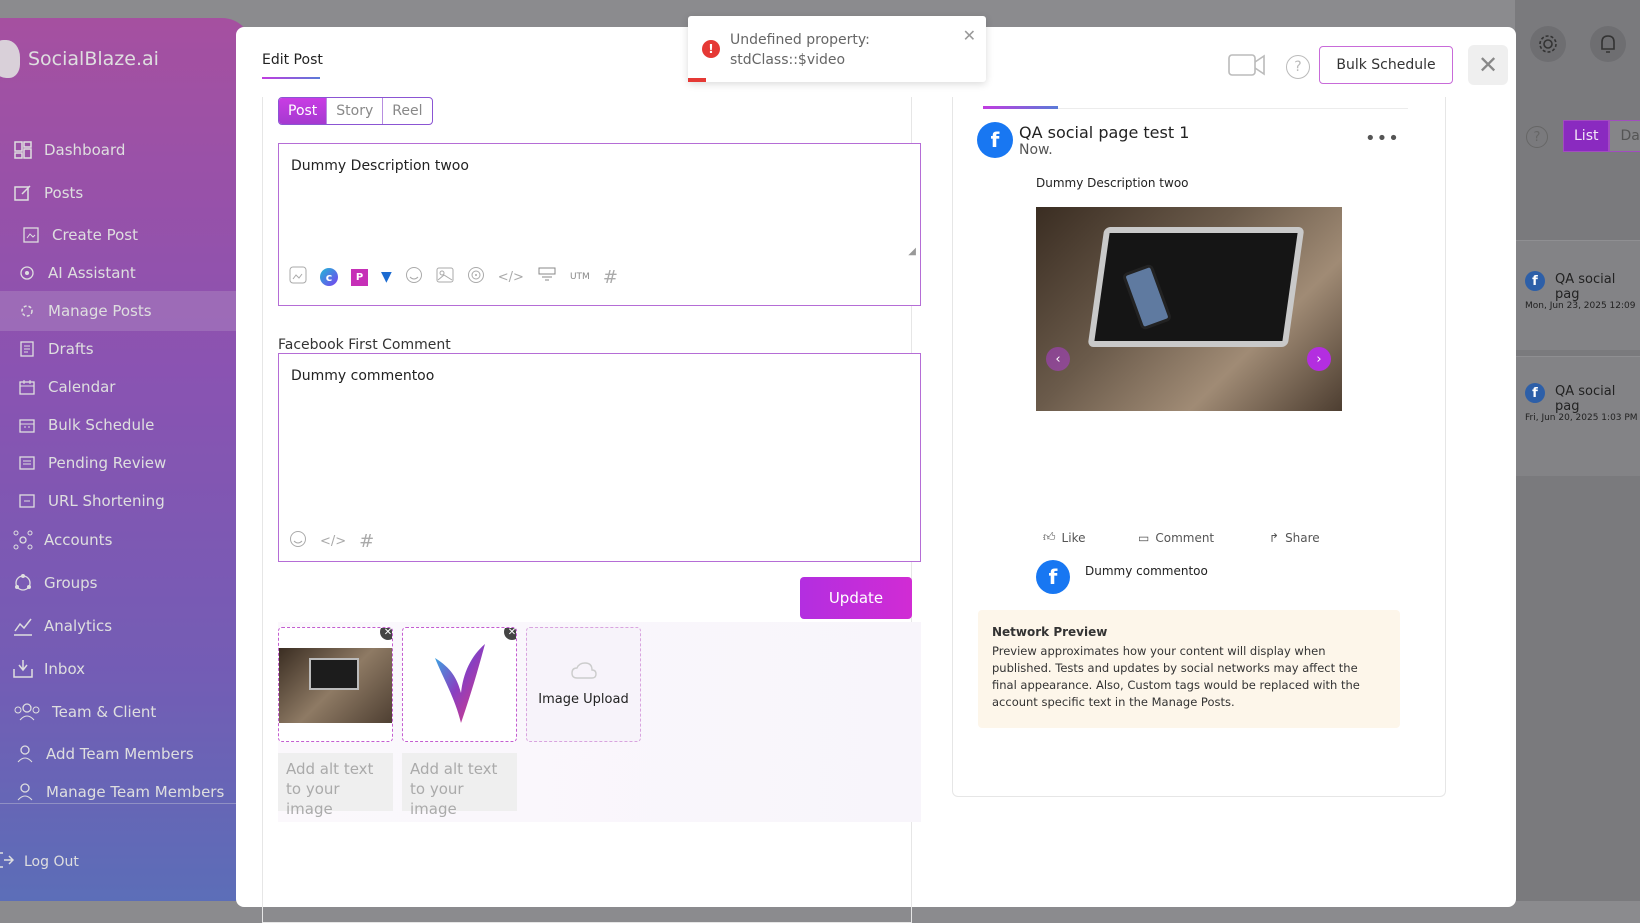 The width and height of the screenshot is (1640, 923). What do you see at coordinates (71, 583) in the screenshot?
I see `sidebar-item-label: Groups` at bounding box center [71, 583].